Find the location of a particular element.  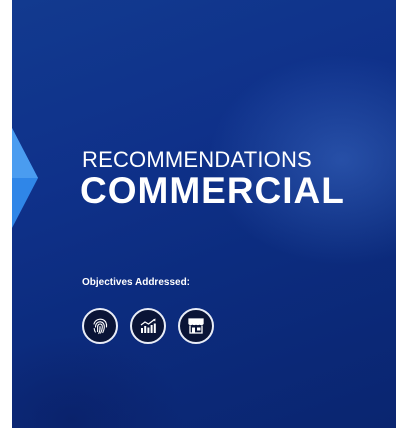

slide-title: COMMERCIAL is located at coordinates (212, 190).